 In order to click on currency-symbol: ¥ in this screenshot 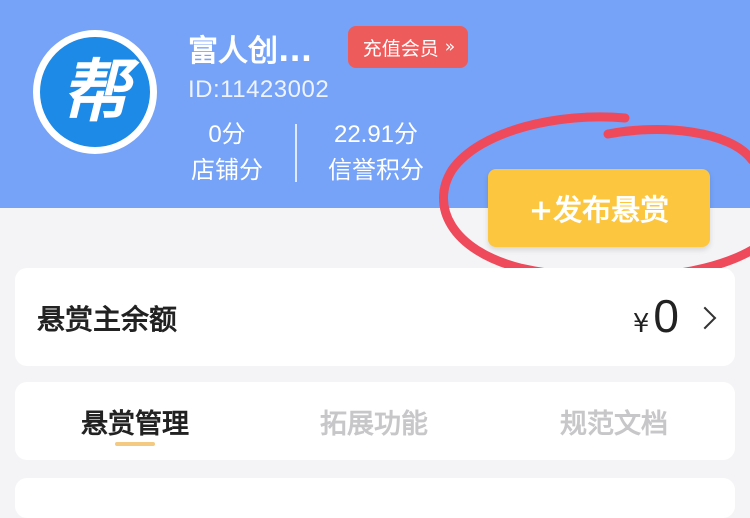, I will do `click(641, 324)`.